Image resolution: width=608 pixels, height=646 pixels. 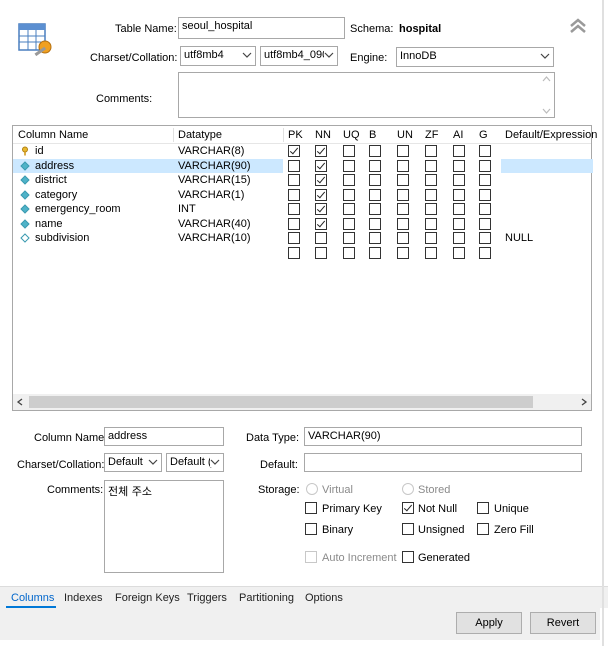 What do you see at coordinates (49, 224) in the screenshot?
I see `column-name-cell: name` at bounding box center [49, 224].